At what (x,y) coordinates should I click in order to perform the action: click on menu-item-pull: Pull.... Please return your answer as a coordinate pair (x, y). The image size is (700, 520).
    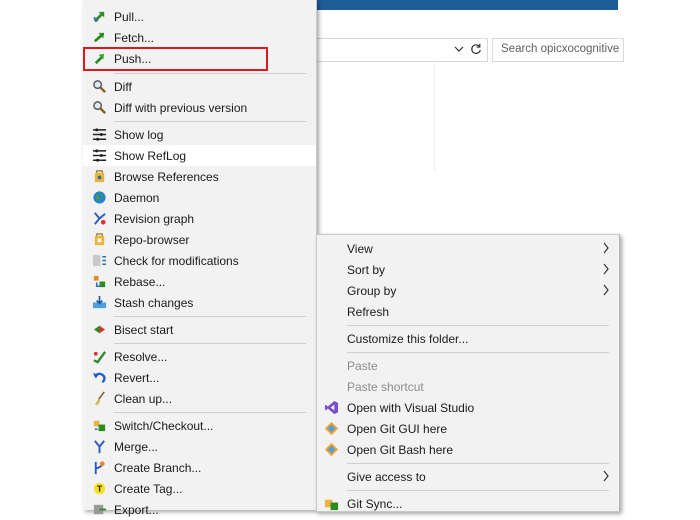
    Looking at the image, I should click on (199, 16).